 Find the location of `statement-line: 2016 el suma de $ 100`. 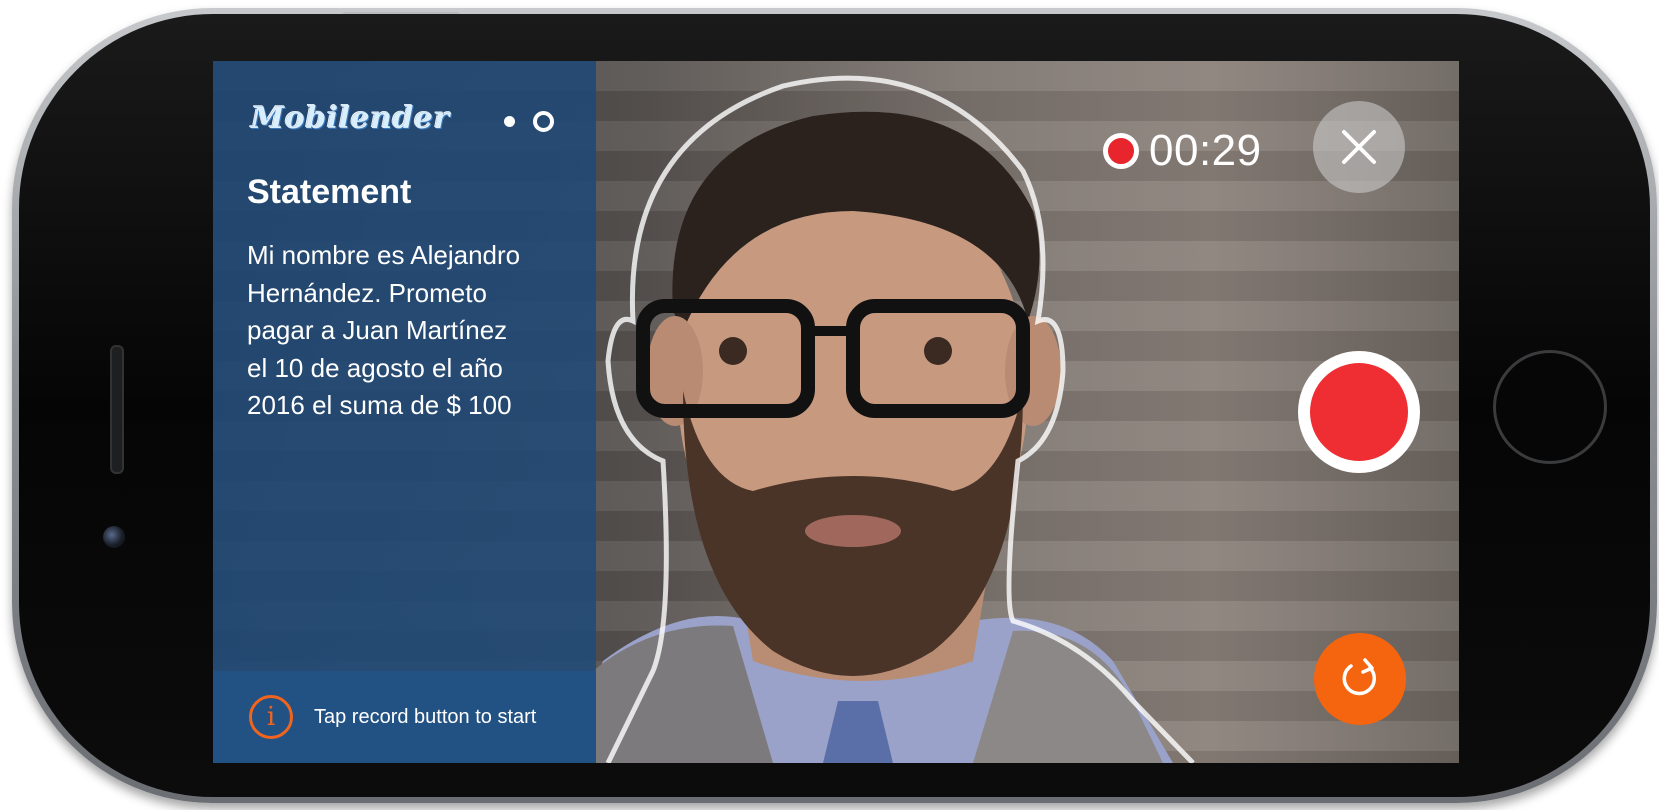

statement-line: 2016 el suma de $ 100 is located at coordinates (379, 405).